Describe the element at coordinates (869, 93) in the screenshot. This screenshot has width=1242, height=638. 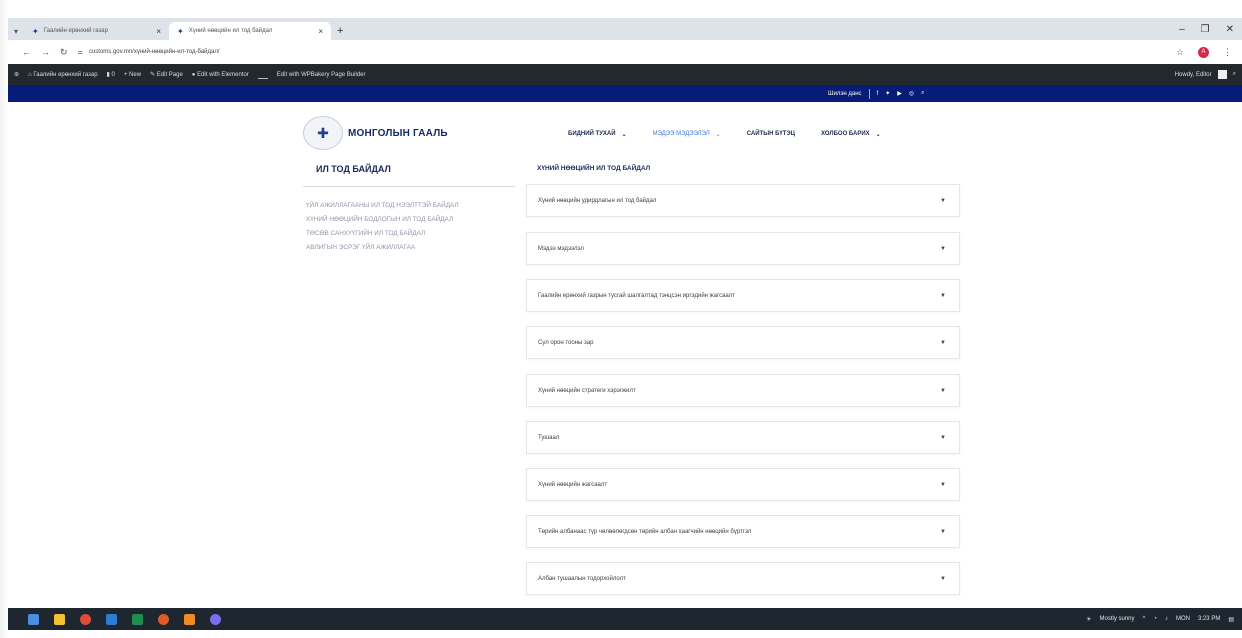
I see `topbar-divider` at that location.